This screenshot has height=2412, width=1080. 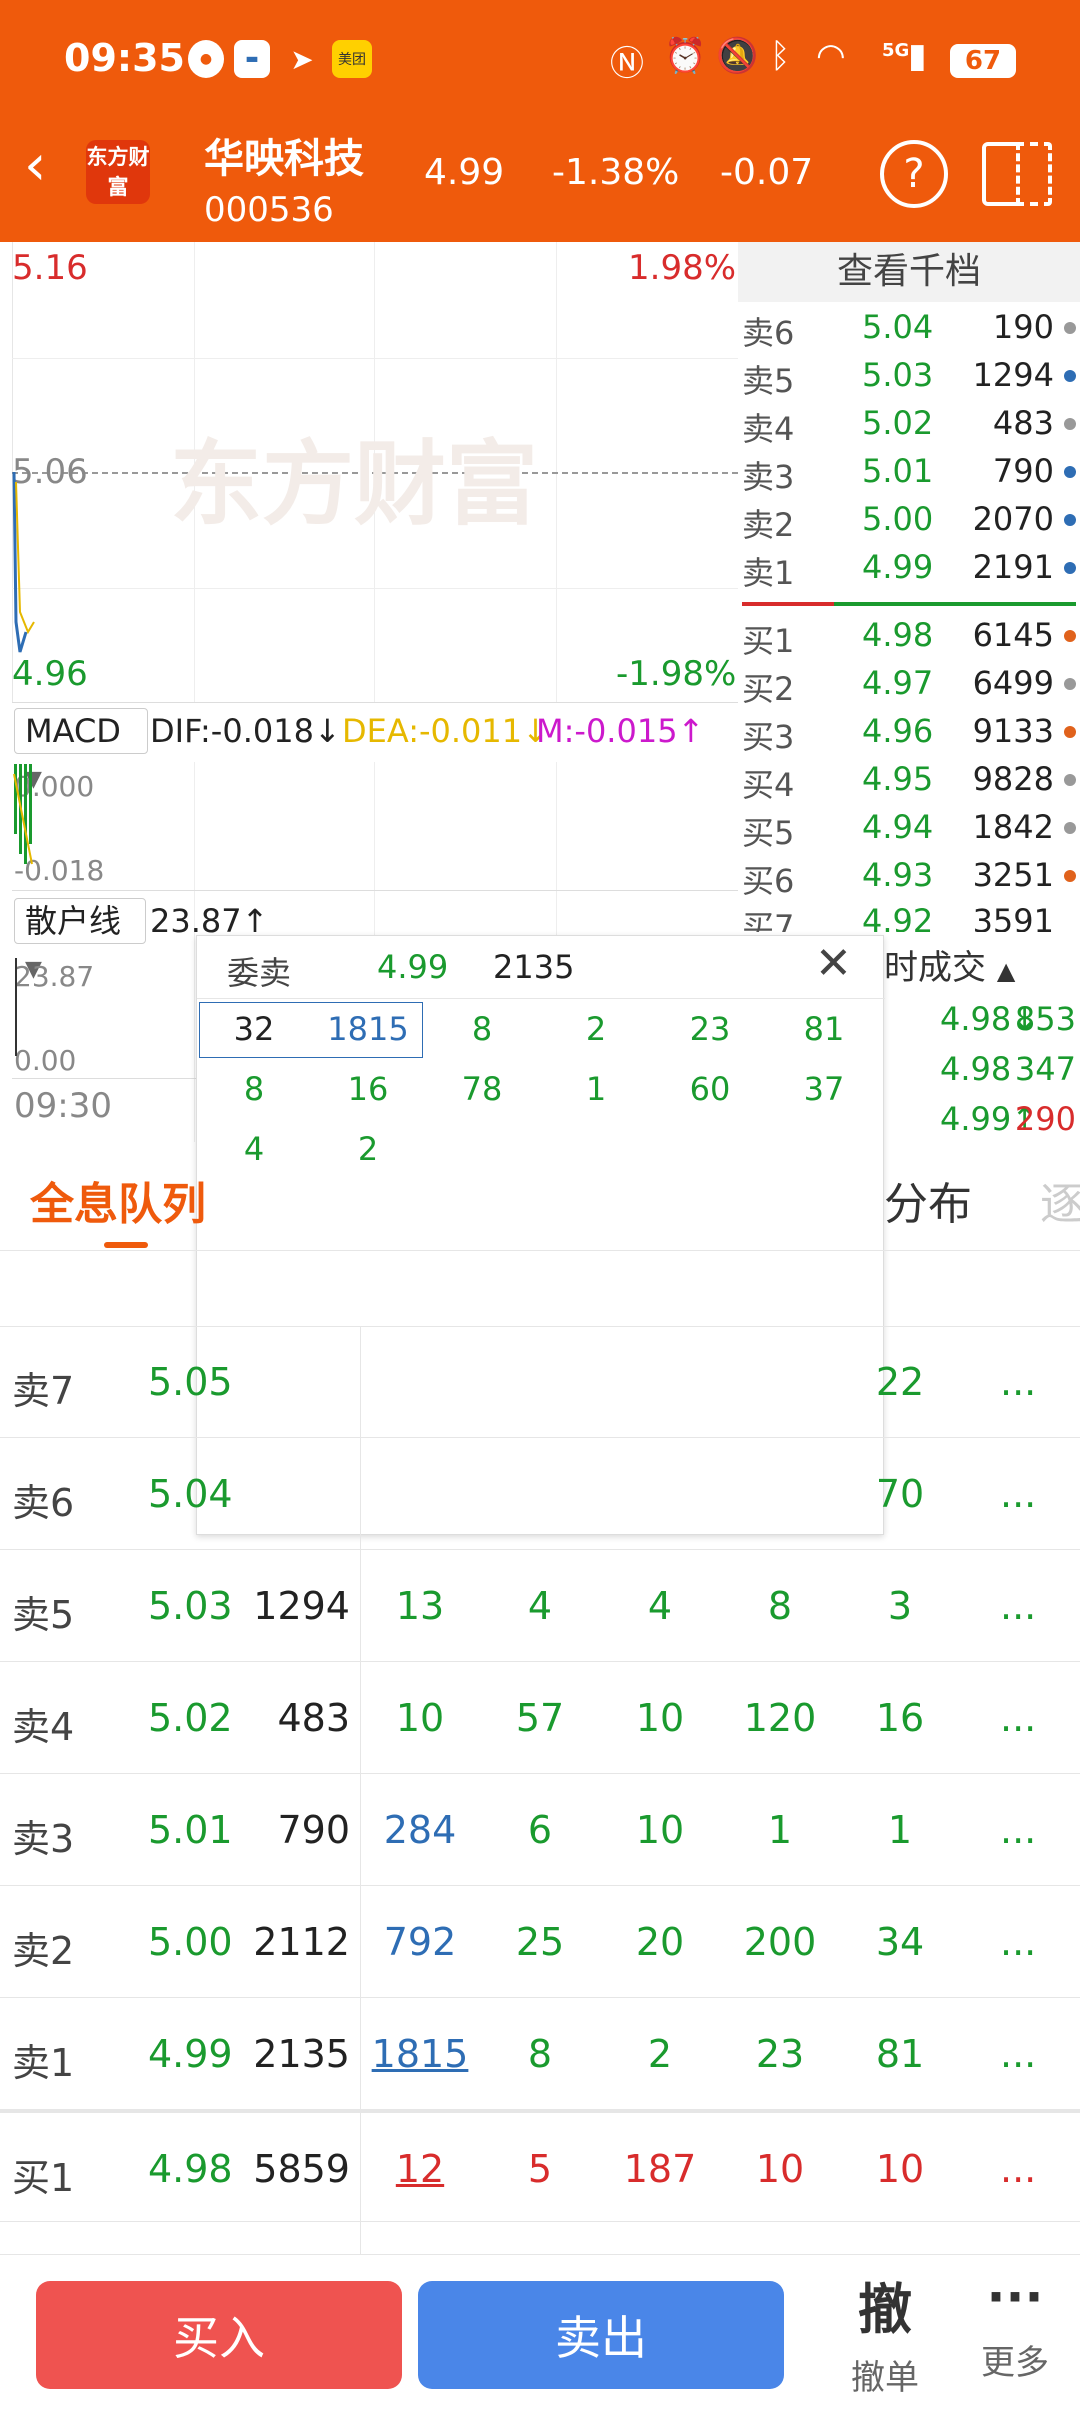 I want to click on book-qty: 9828, so click(x=1013, y=779).